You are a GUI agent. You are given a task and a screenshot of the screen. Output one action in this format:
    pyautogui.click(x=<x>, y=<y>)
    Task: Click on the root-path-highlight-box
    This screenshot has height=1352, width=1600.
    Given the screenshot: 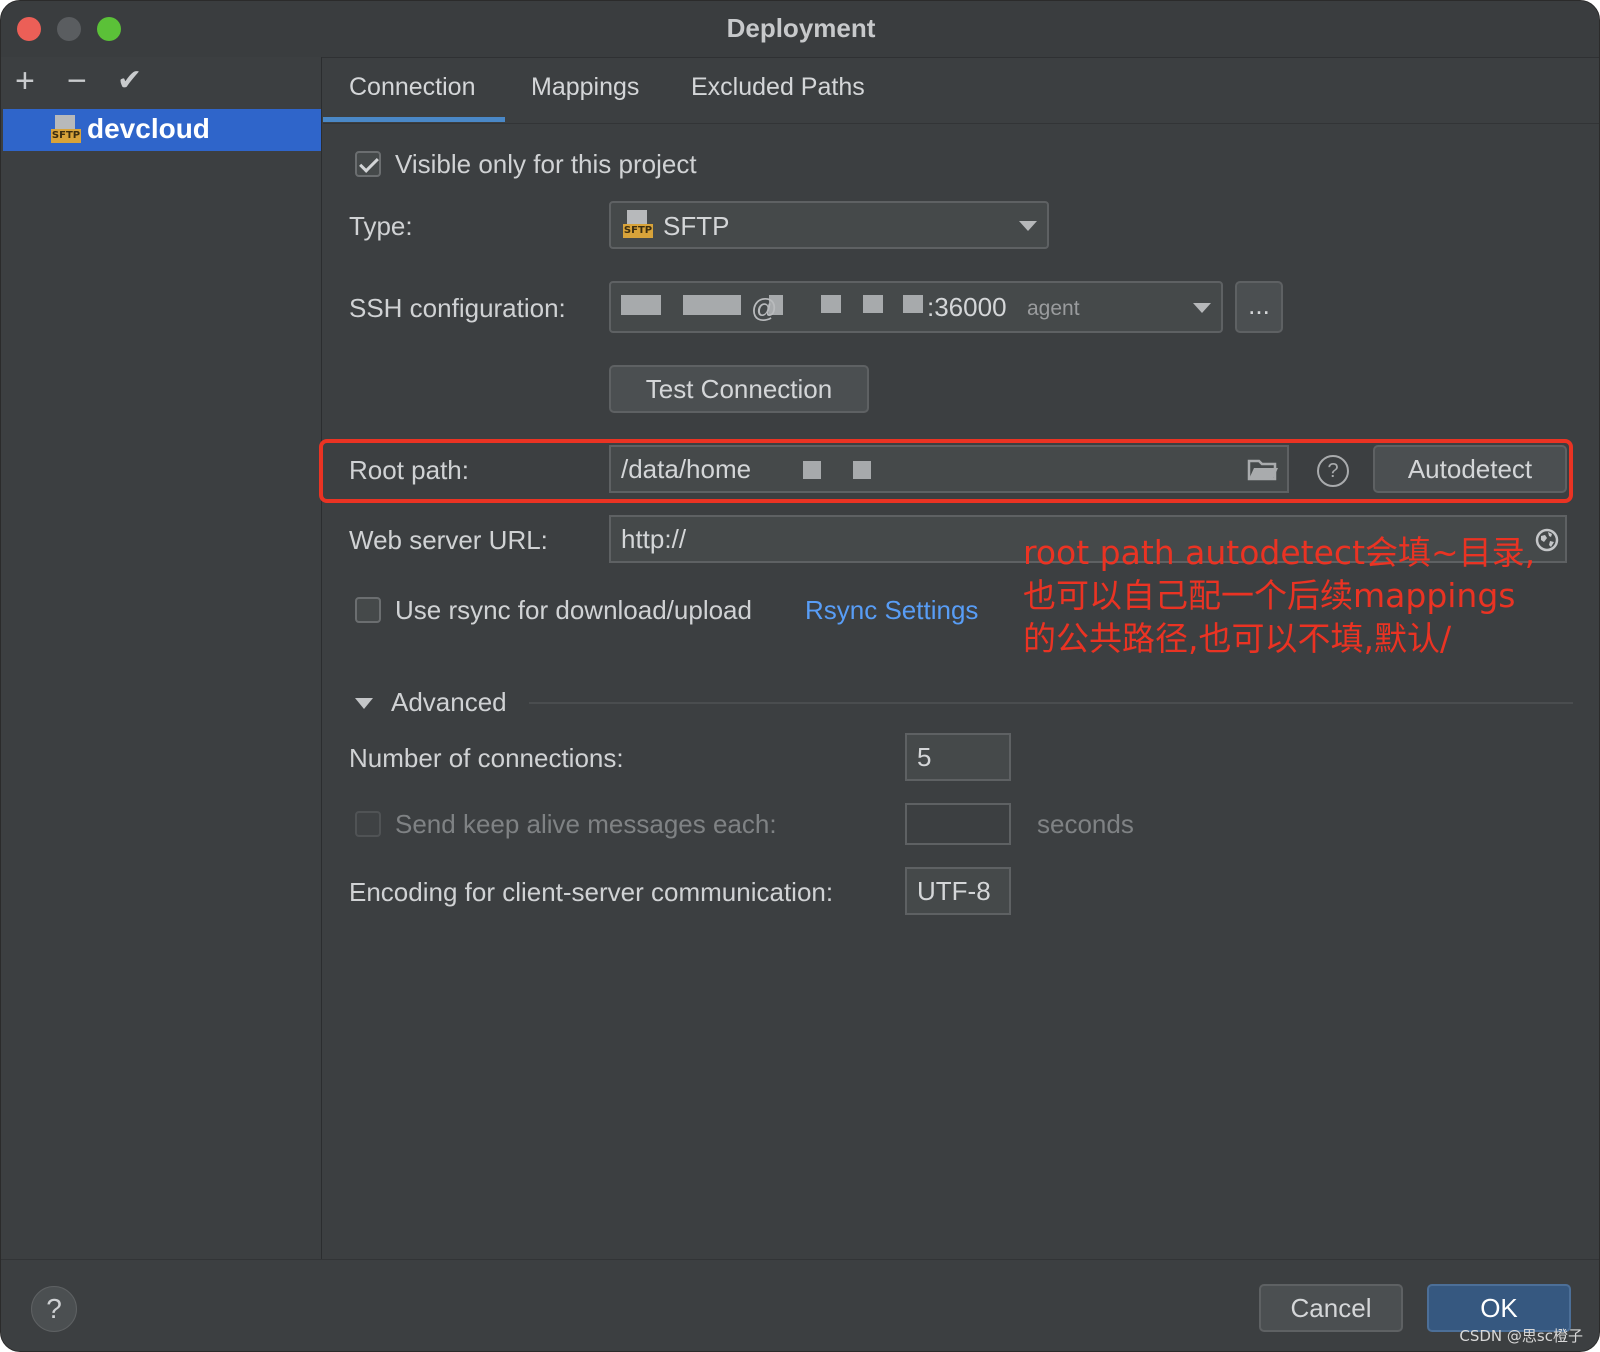 What is the action you would take?
    pyautogui.click(x=946, y=471)
    